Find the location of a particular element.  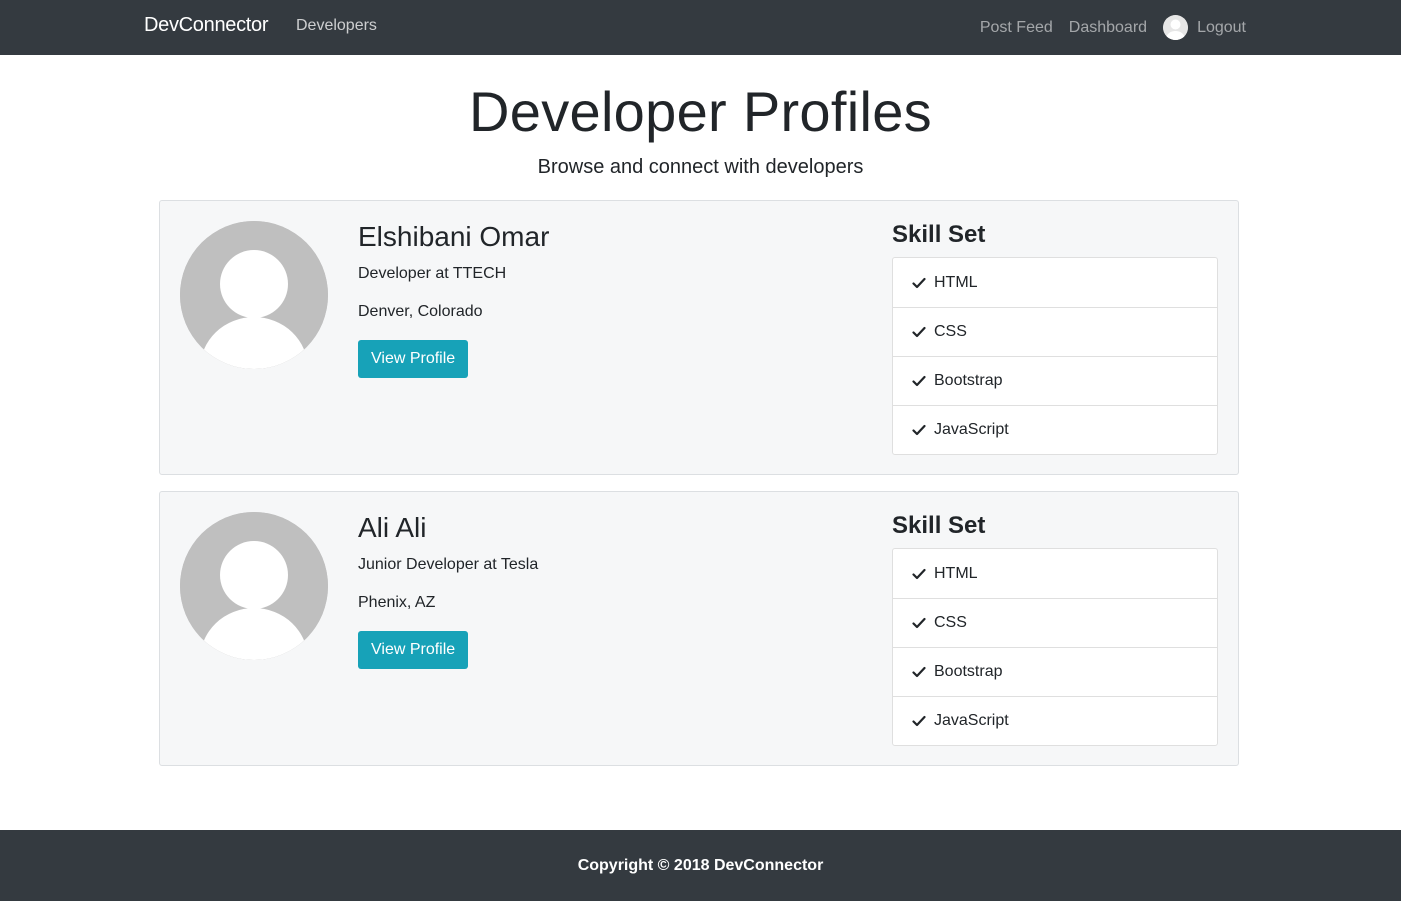

logout-label: Logout is located at coordinates (1221, 27).